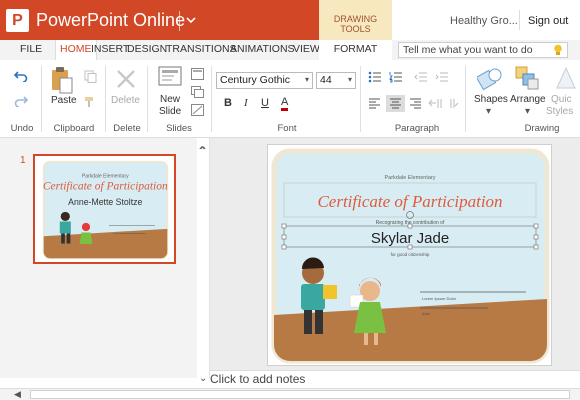 Image resolution: width=580 pixels, height=400 pixels. I want to click on text-direction-button, so click(435, 105).